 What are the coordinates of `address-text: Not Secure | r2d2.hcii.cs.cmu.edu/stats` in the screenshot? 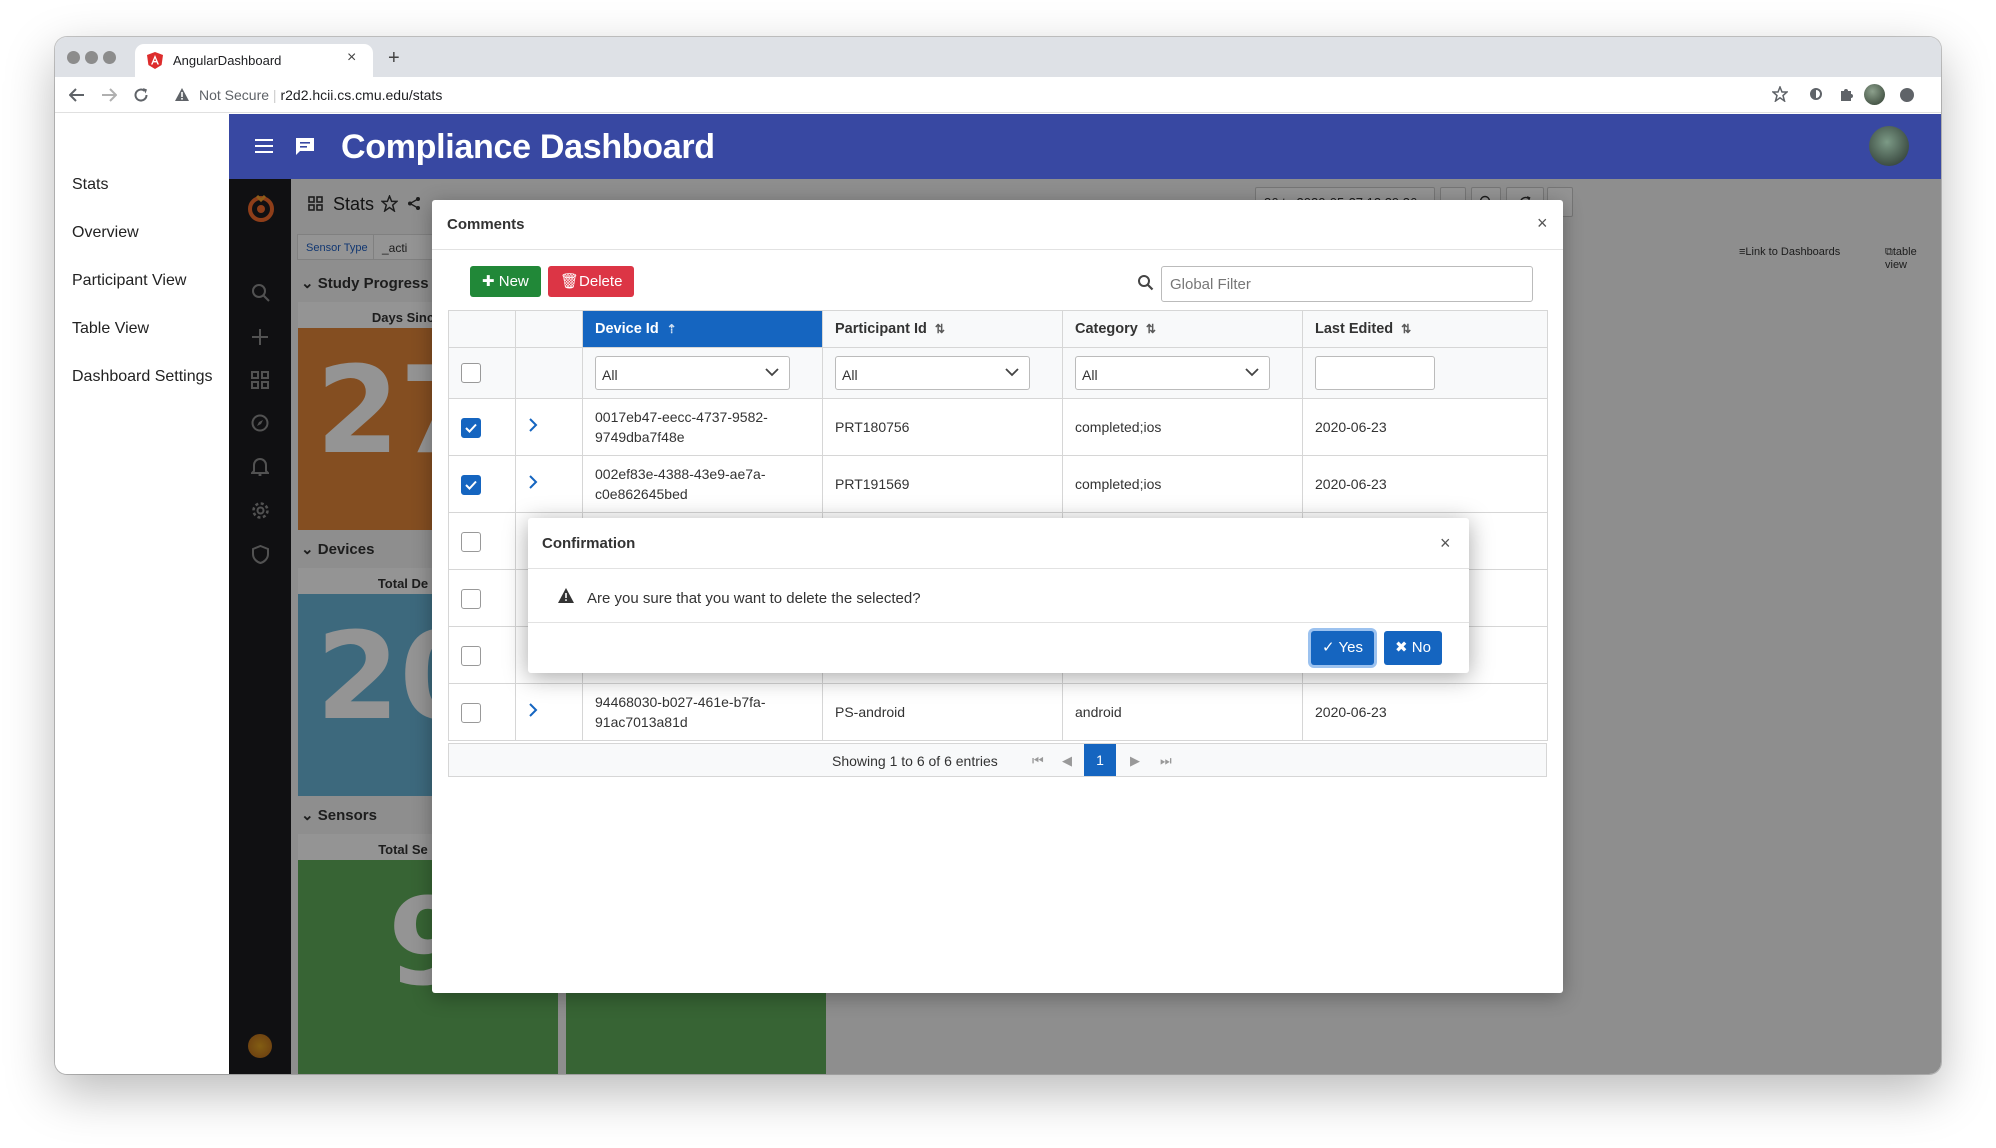 It's located at (320, 95).